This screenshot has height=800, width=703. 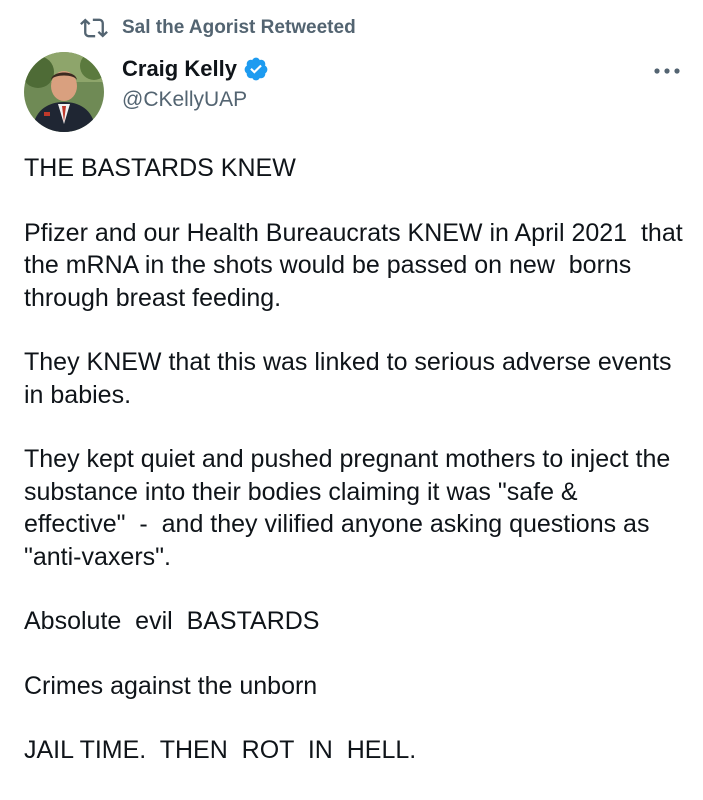 I want to click on verified-badge-icon, so click(x=256, y=69).